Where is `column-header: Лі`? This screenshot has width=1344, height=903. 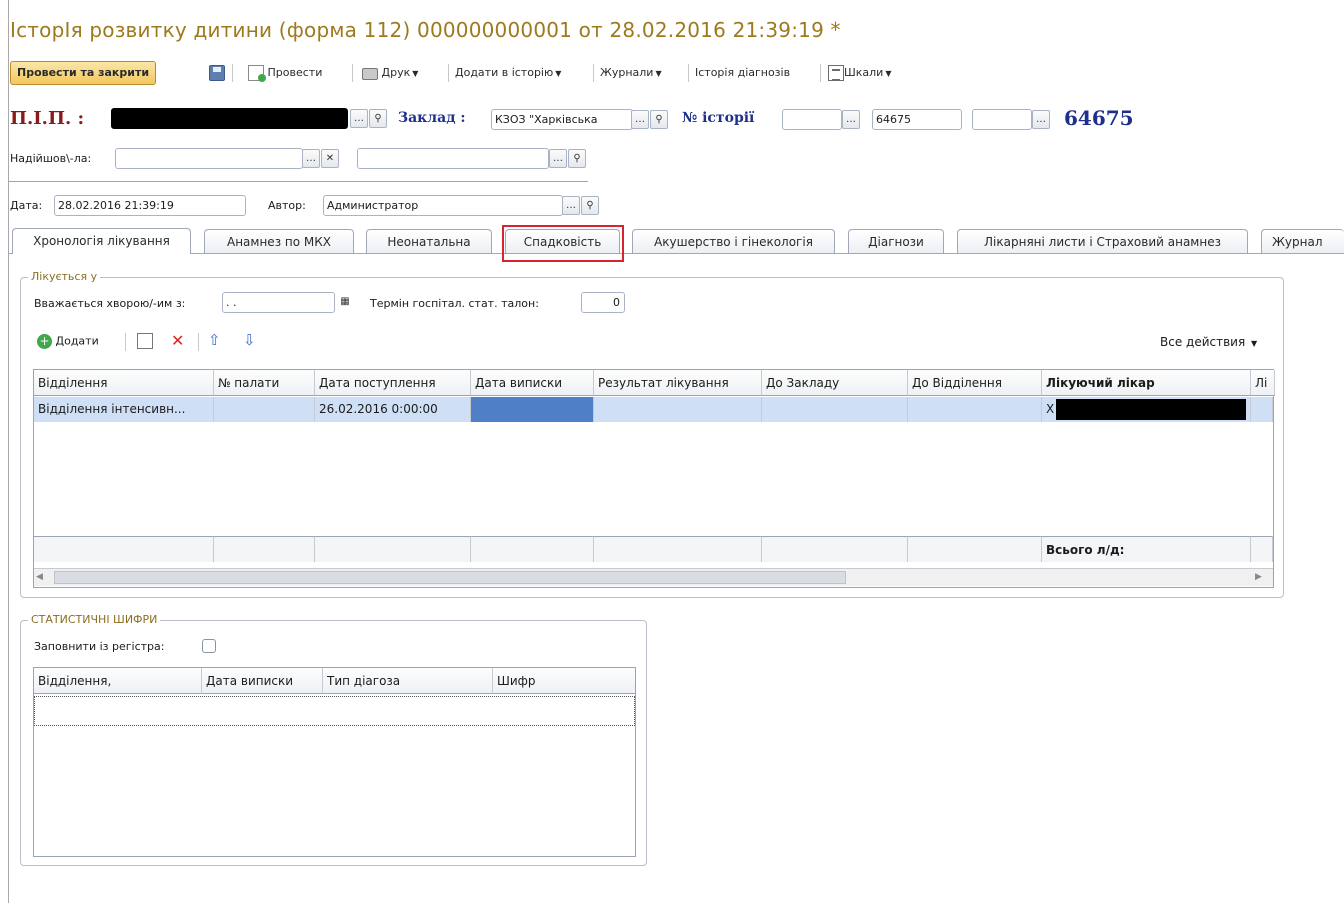 column-header: Лі is located at coordinates (1263, 383).